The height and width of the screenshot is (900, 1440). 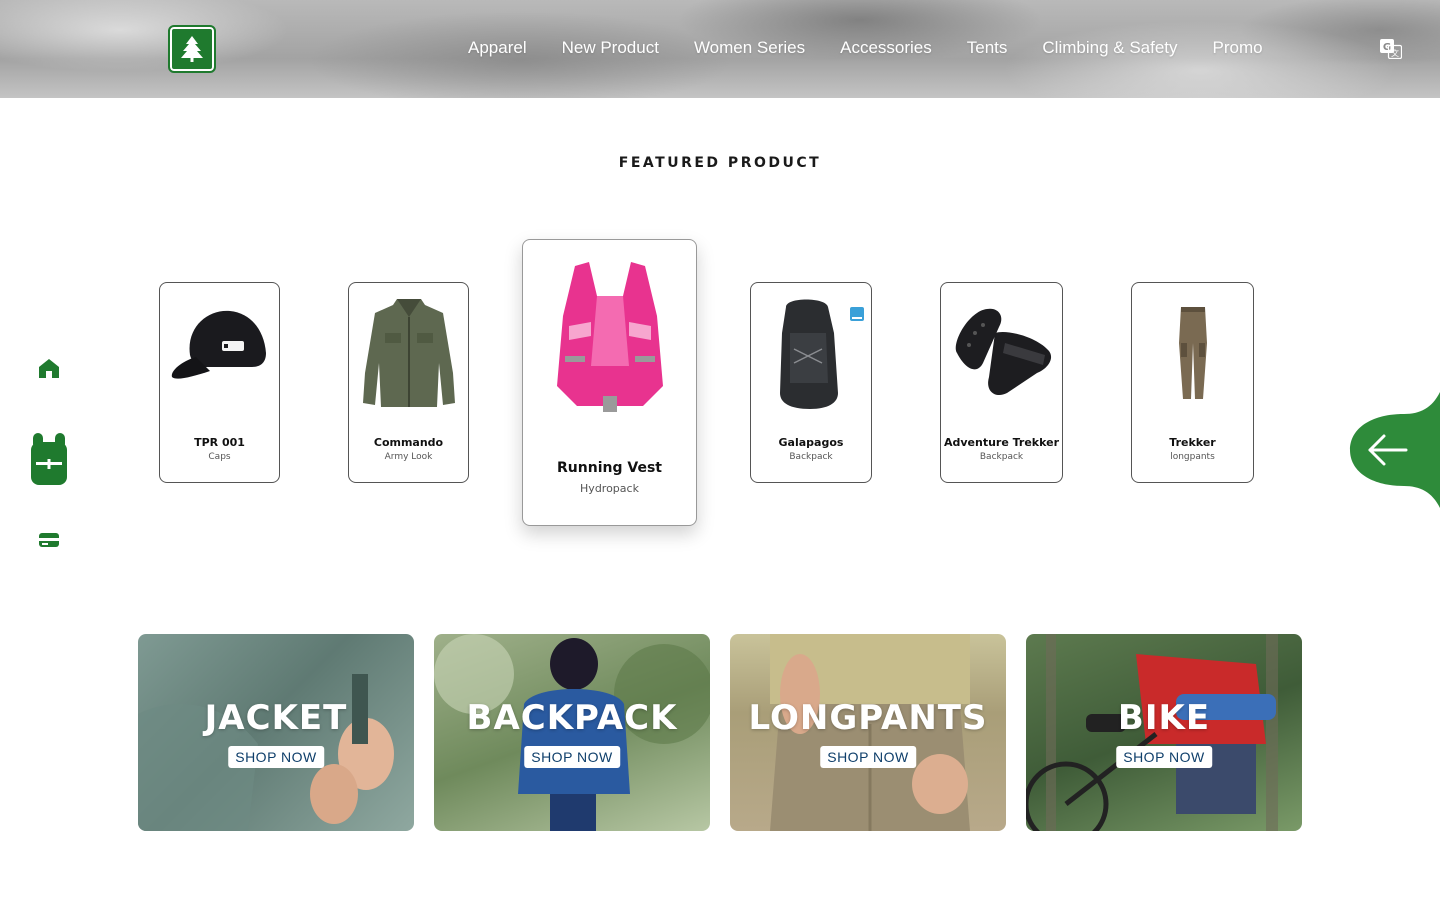 What do you see at coordinates (572, 718) in the screenshot?
I see `category-title: BACKPACK` at bounding box center [572, 718].